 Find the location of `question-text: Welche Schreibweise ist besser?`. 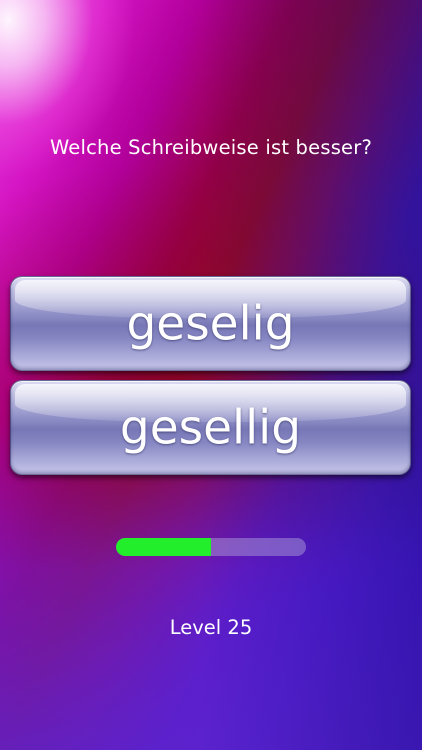

question-text: Welche Schreibweise ist besser? is located at coordinates (211, 147).